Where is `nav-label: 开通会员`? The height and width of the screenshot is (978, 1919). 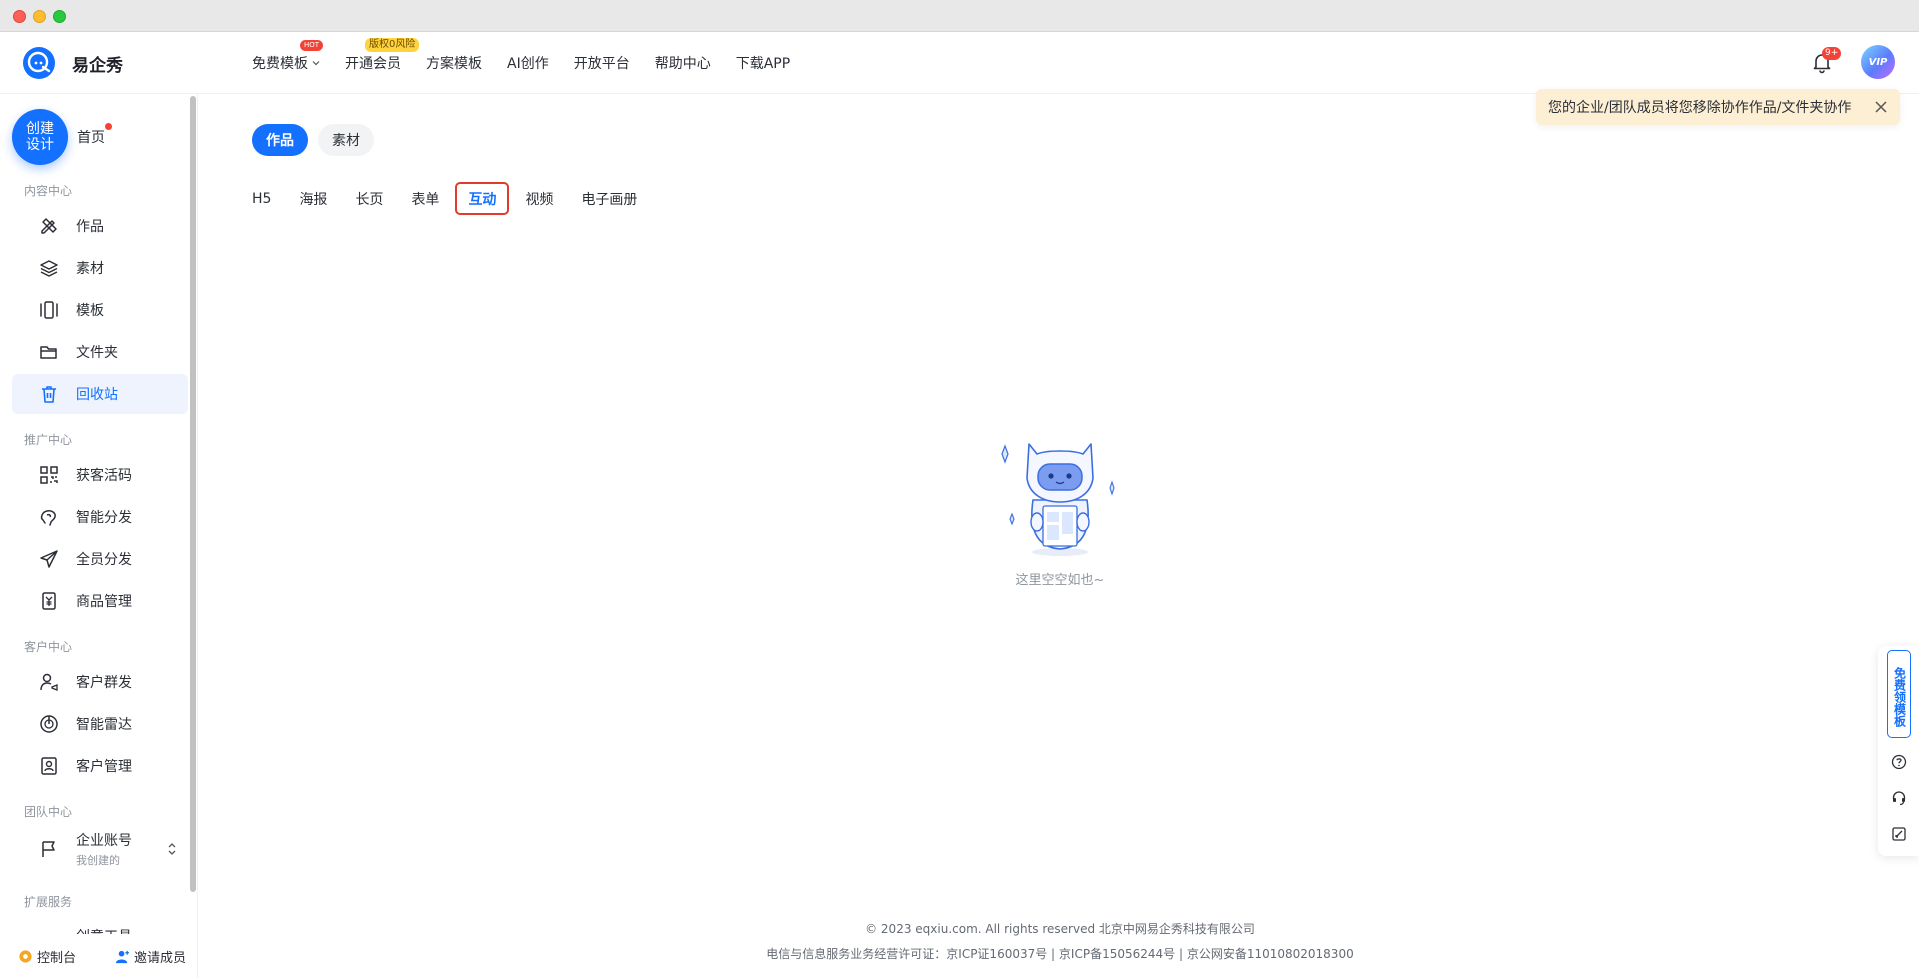 nav-label: 开通会员 is located at coordinates (373, 64).